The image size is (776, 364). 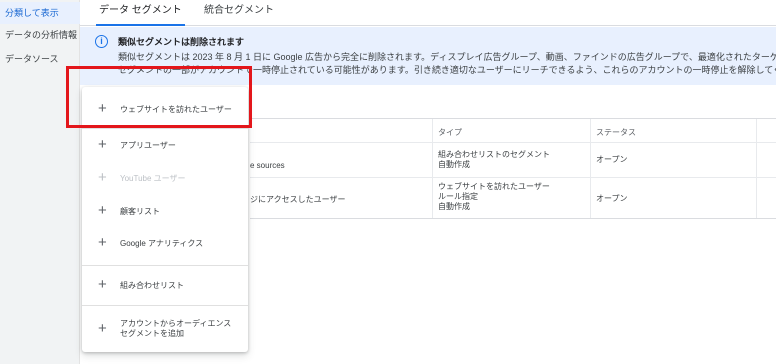 What do you see at coordinates (297, 200) in the screenshot?
I see `segment-name: ジにアクセスしたユーザー` at bounding box center [297, 200].